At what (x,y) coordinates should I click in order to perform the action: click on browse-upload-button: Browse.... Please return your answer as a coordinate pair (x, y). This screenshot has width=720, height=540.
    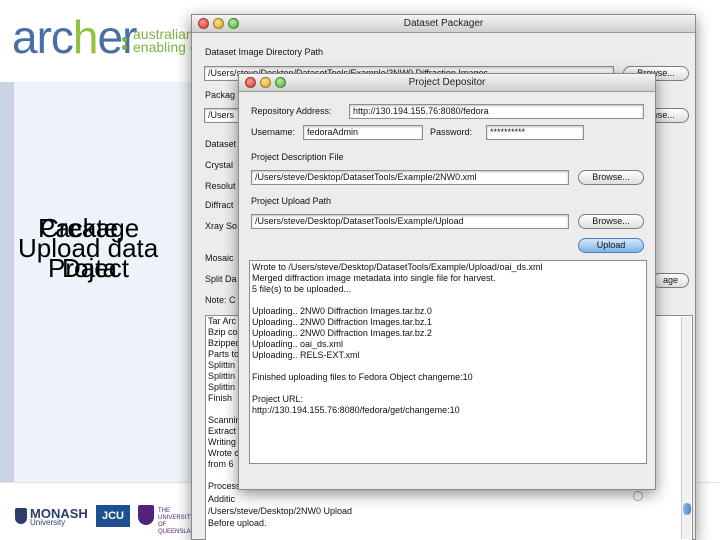
    Looking at the image, I should click on (611, 221).